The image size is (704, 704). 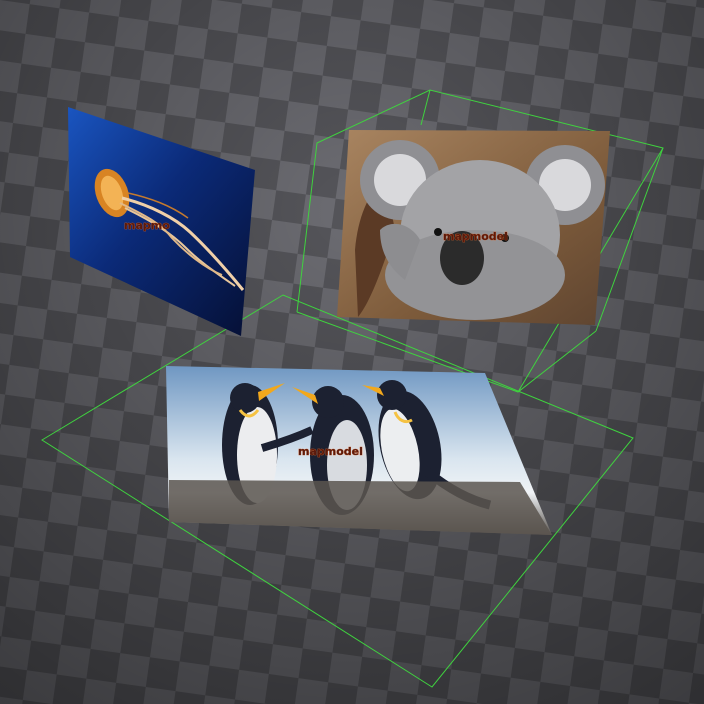 What do you see at coordinates (330, 451) in the screenshot?
I see `penguins-label: mapmodel` at bounding box center [330, 451].